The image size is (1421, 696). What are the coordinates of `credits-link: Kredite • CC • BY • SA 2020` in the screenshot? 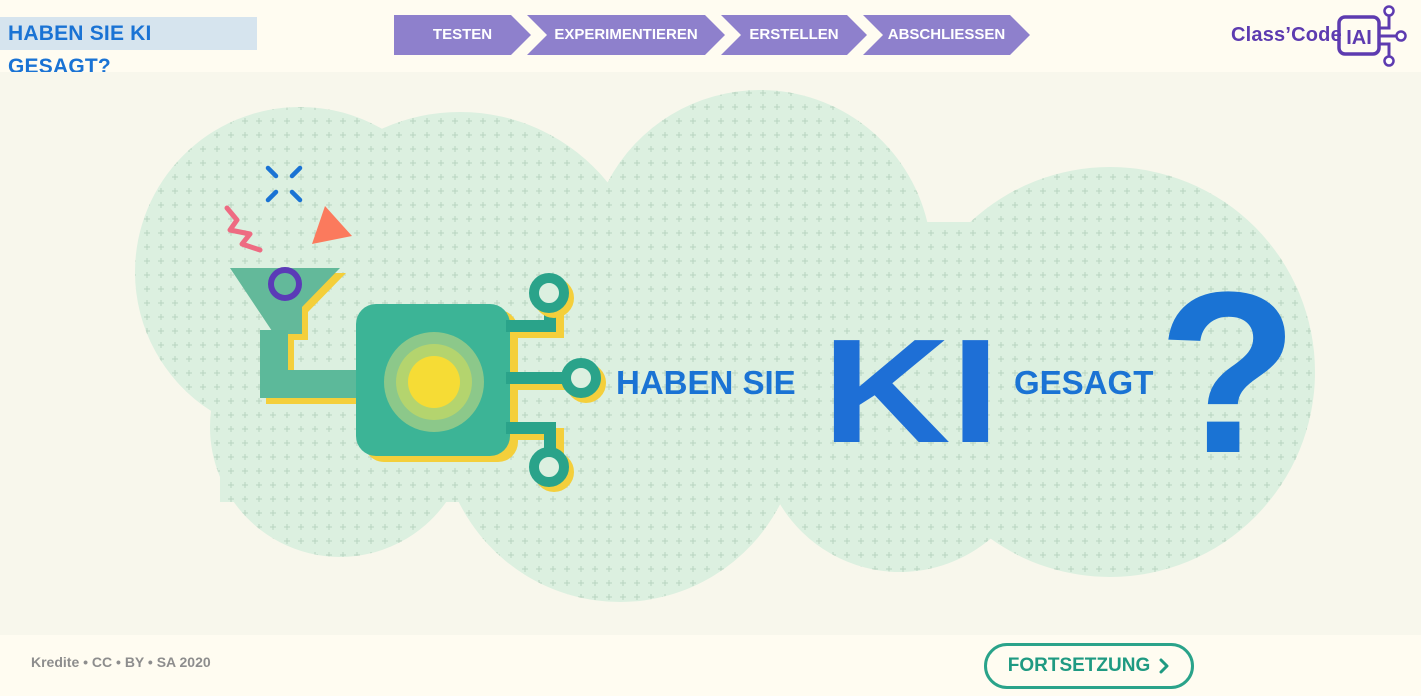 It's located at (121, 662).